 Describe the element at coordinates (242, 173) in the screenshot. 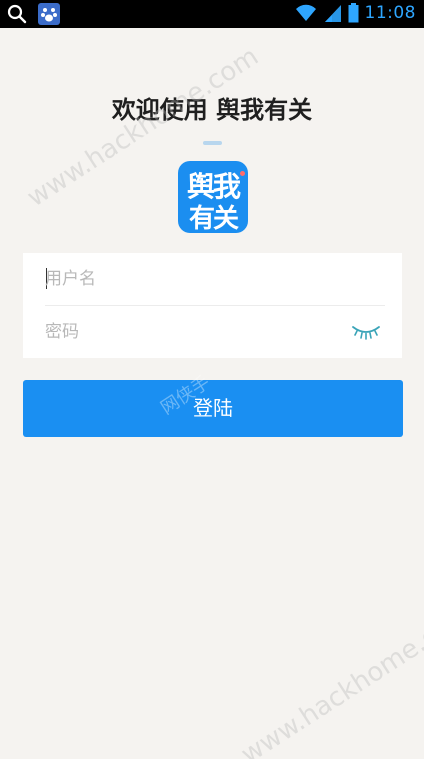

I see `logo-dot` at that location.